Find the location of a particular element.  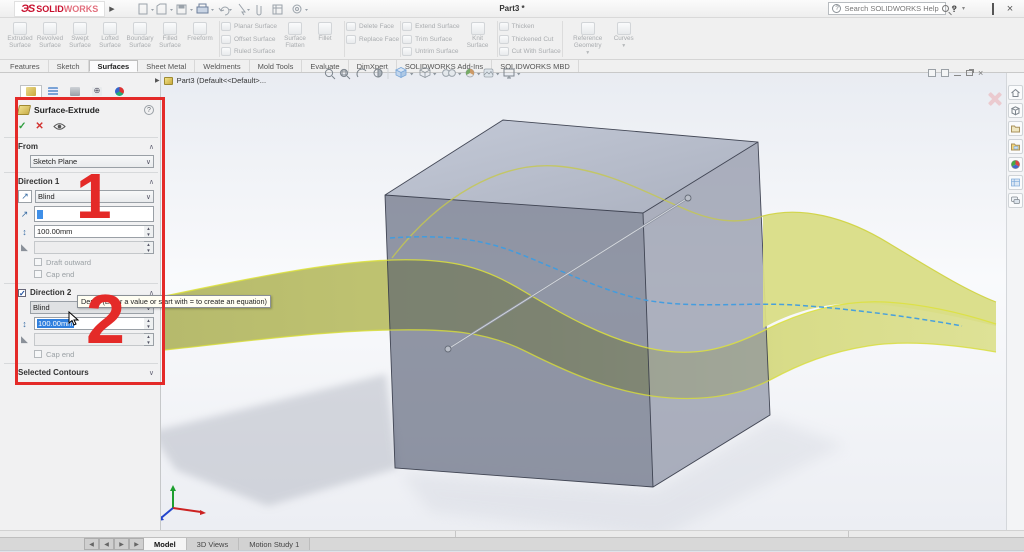

view-orientation-icon is located at coordinates (401, 73).